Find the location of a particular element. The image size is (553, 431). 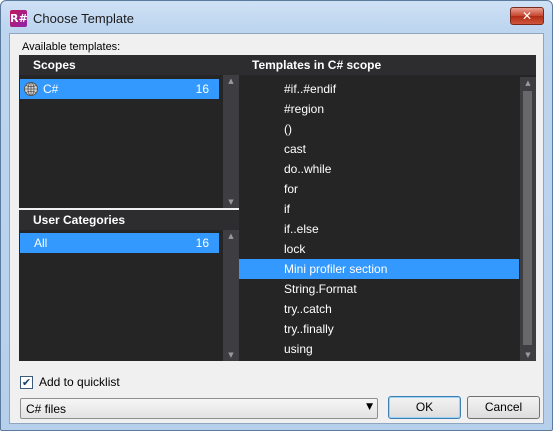

file-type-value: C# files is located at coordinates (46, 409).